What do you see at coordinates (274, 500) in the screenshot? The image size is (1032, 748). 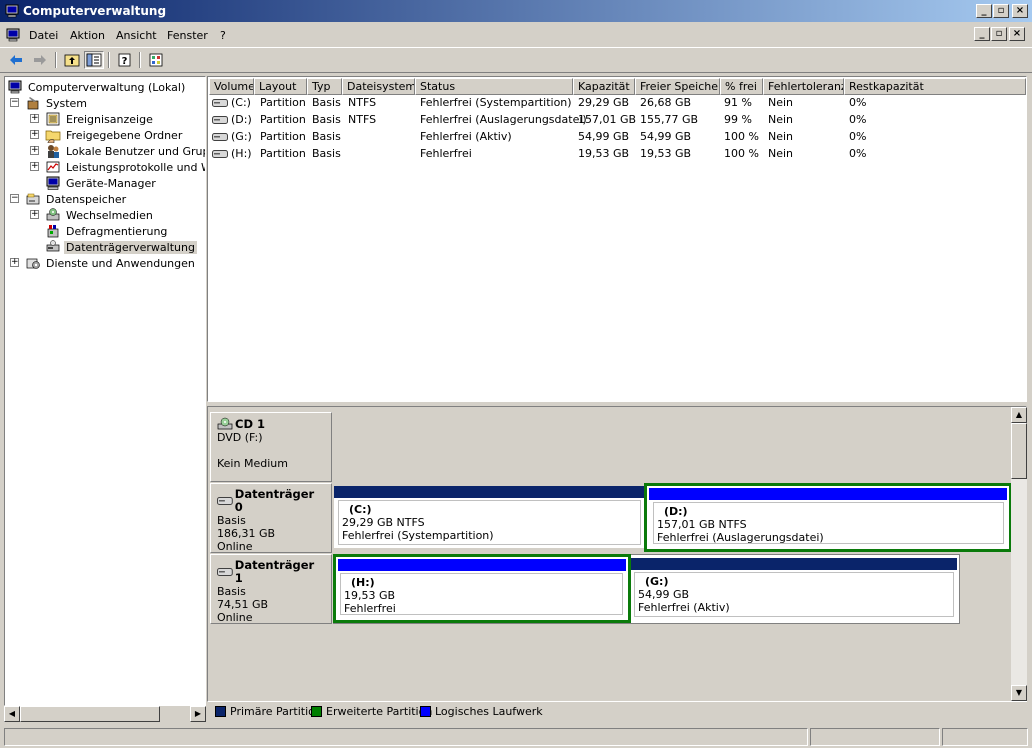 I see `disk-name: Datenträger 0` at bounding box center [274, 500].